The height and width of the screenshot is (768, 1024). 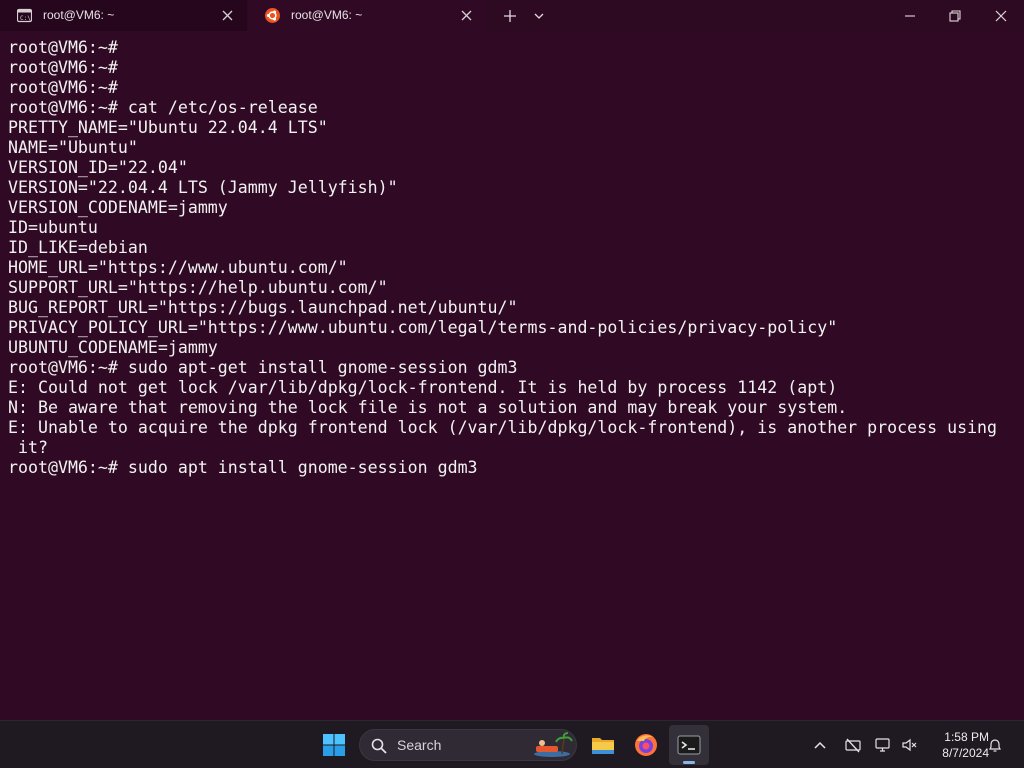 What do you see at coordinates (123, 15) in the screenshot?
I see `tab-cmd: C:\ root@VM6: ~` at bounding box center [123, 15].